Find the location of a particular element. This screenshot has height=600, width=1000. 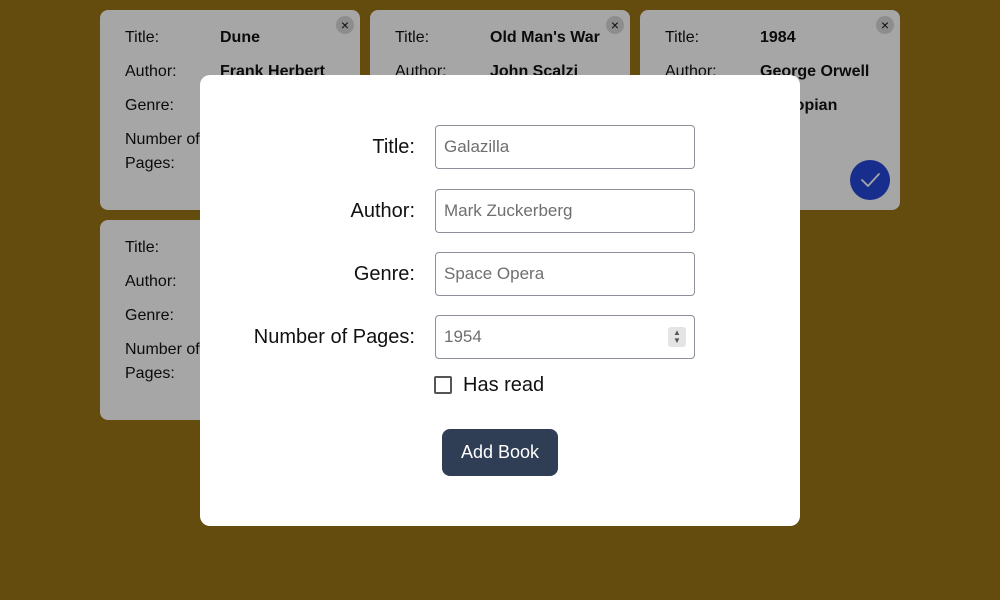

pages-field-label: Number of Pages: is located at coordinates (334, 337).